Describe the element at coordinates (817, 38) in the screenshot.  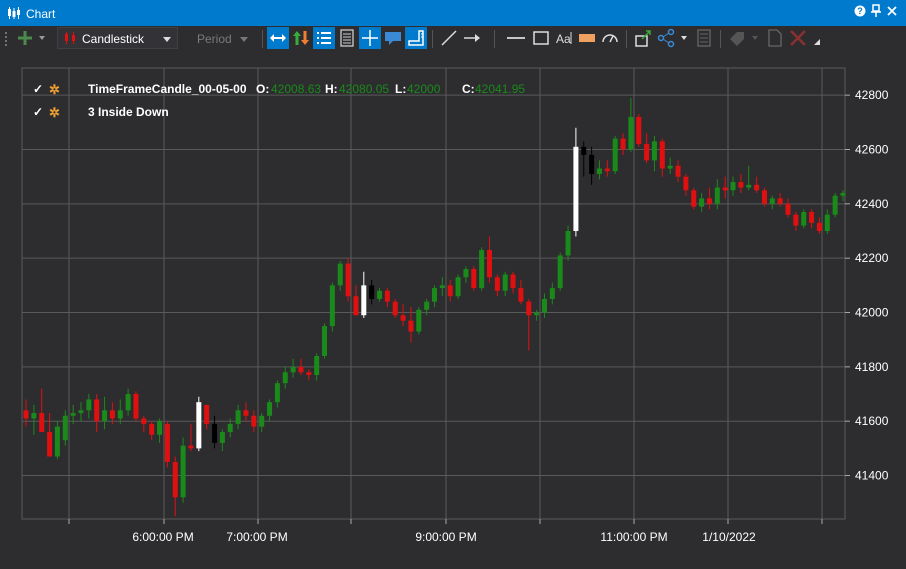
I see `toolbar-overflow-icon` at that location.